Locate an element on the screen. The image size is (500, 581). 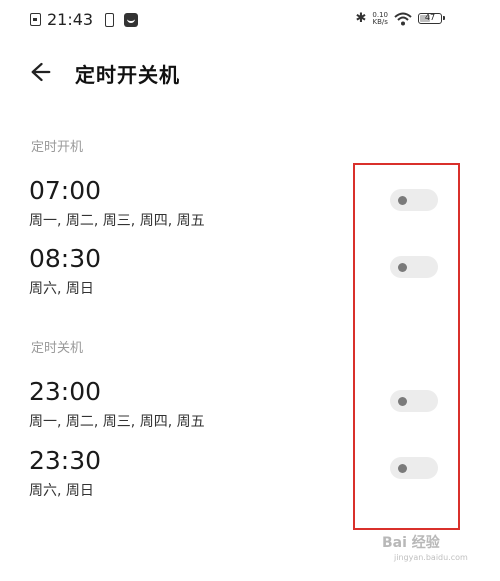
header: 定时开关机 is located at coordinates (250, 72).